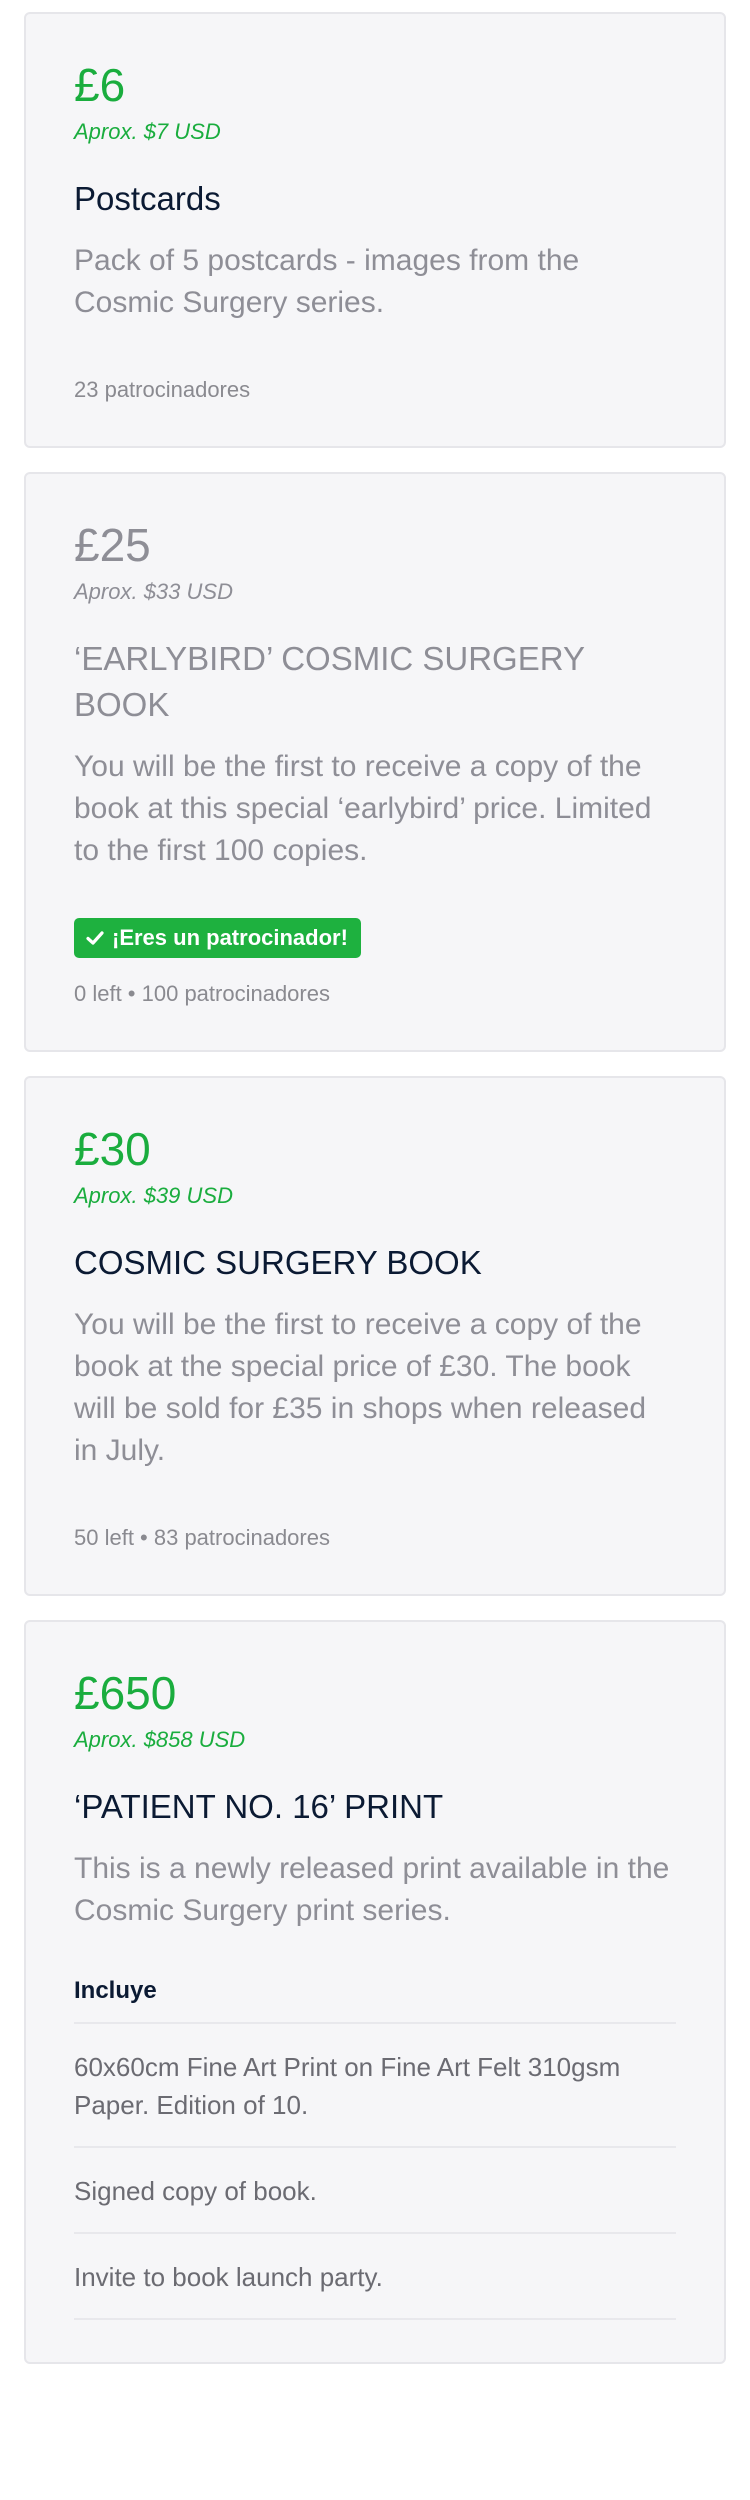  Describe the element at coordinates (375, 2189) in the screenshot. I see `includes-item: Signed copy of book.` at that location.